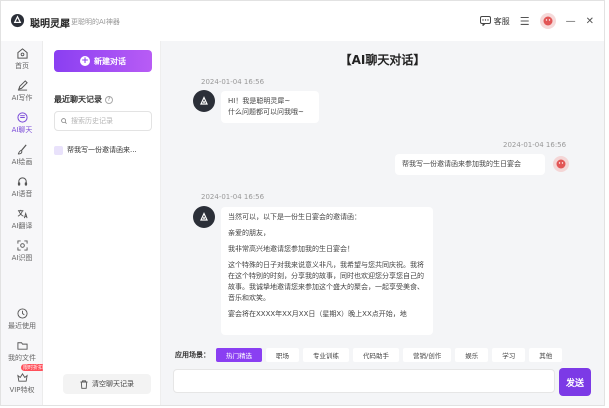 The height and width of the screenshot is (408, 609). Describe the element at coordinates (50, 24) in the screenshot. I see `app-name: 聪明灵犀` at that location.